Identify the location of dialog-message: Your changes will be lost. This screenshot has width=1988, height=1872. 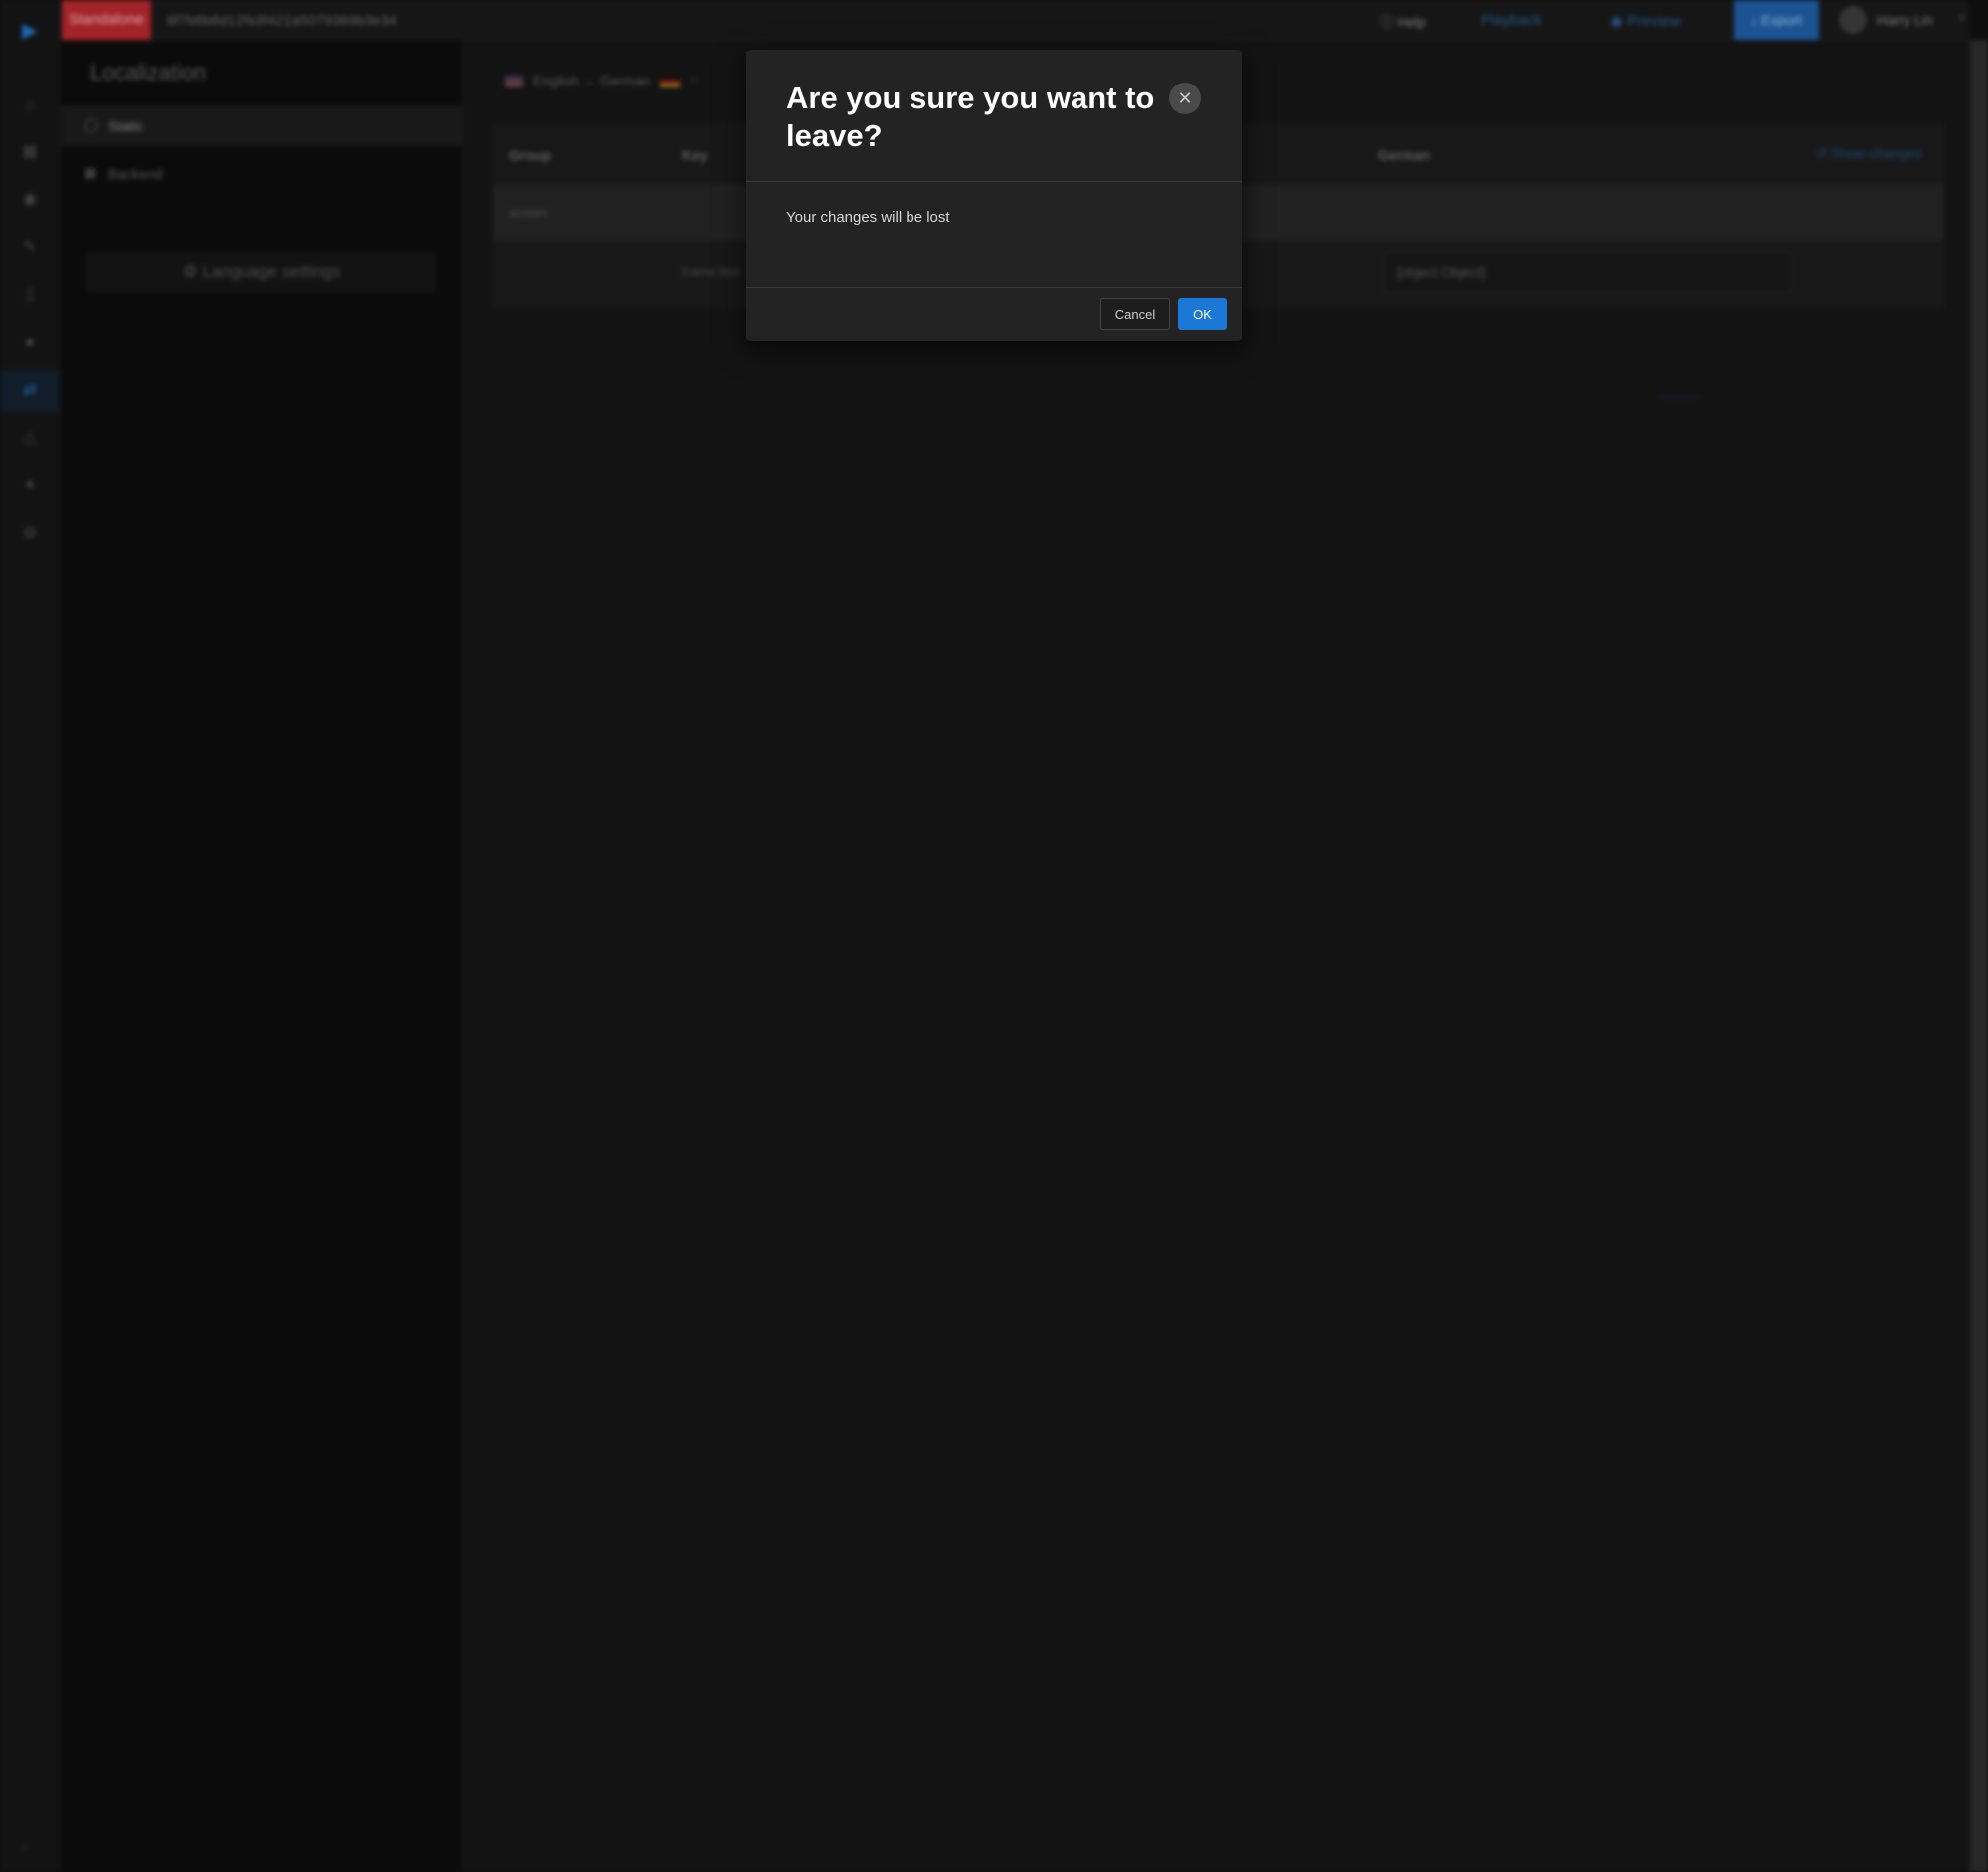
(868, 217).